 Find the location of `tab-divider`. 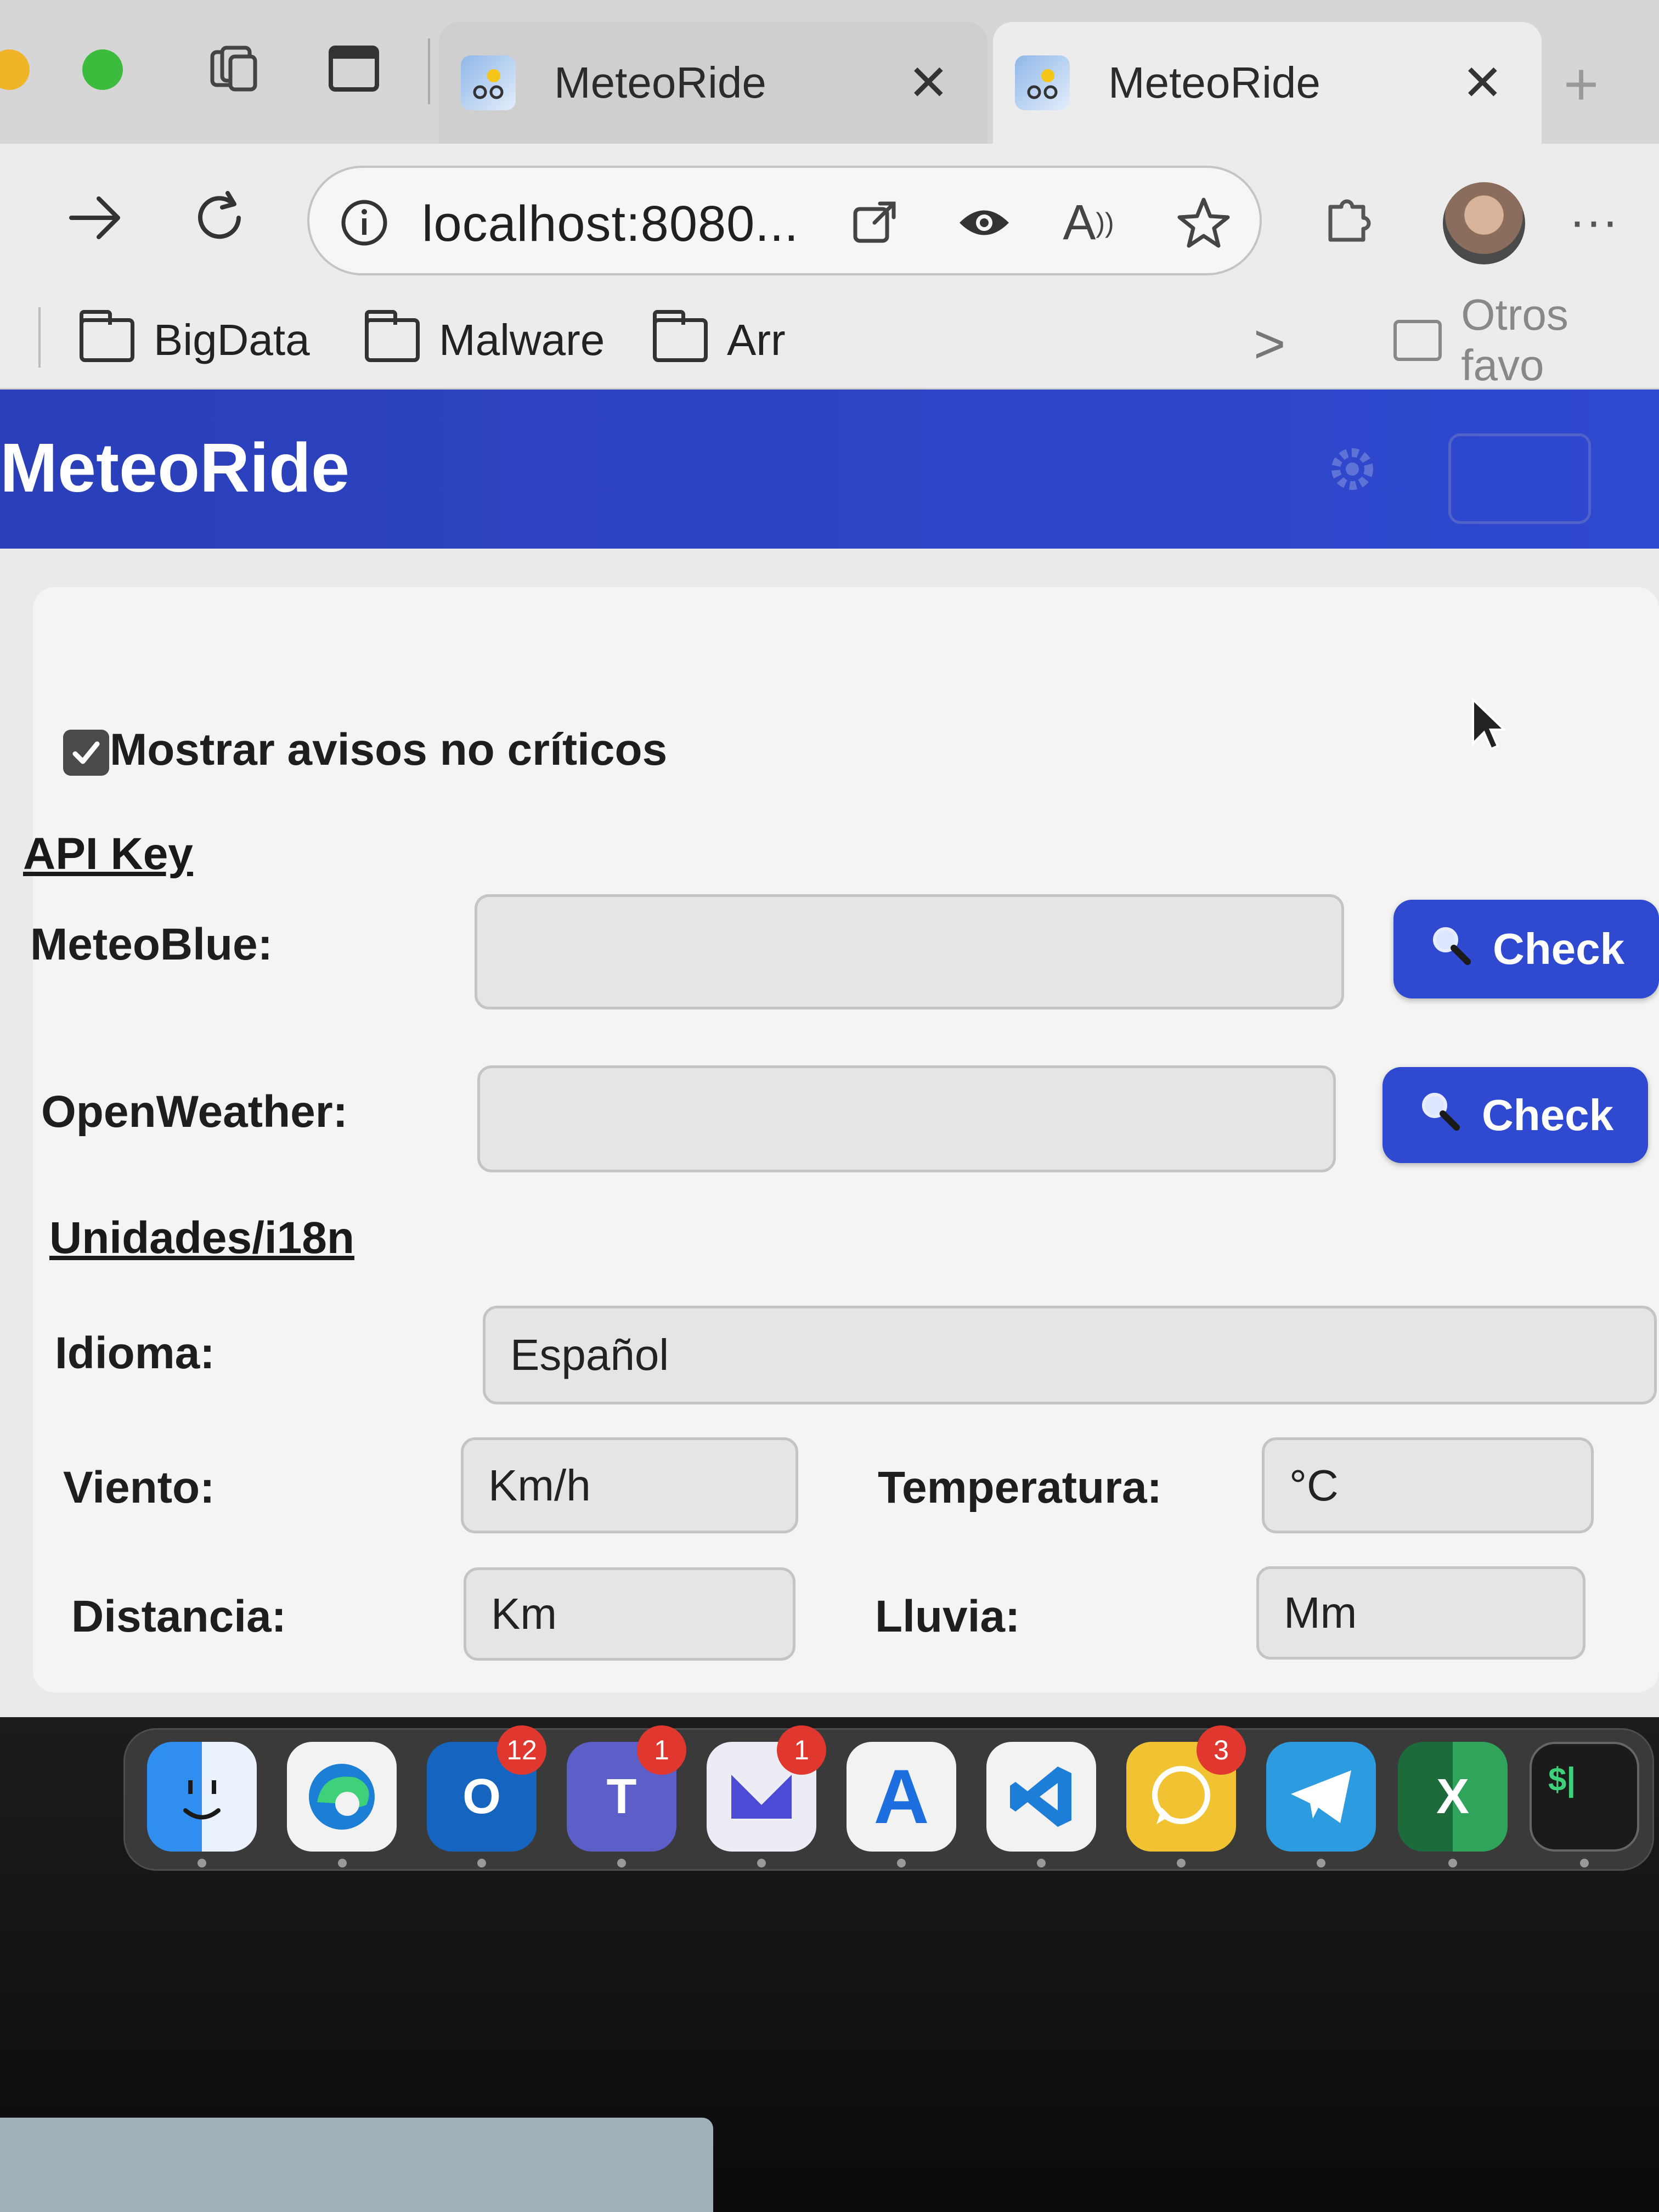

tab-divider is located at coordinates (429, 71).